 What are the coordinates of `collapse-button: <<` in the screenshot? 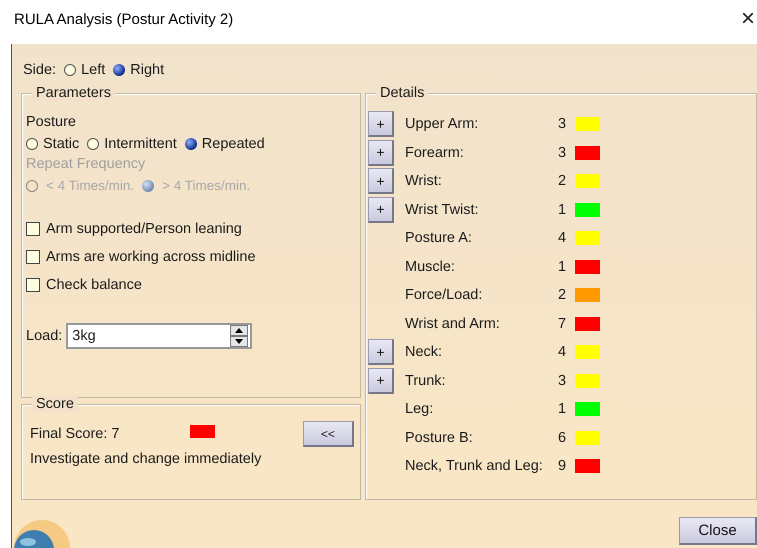 It's located at (328, 434).